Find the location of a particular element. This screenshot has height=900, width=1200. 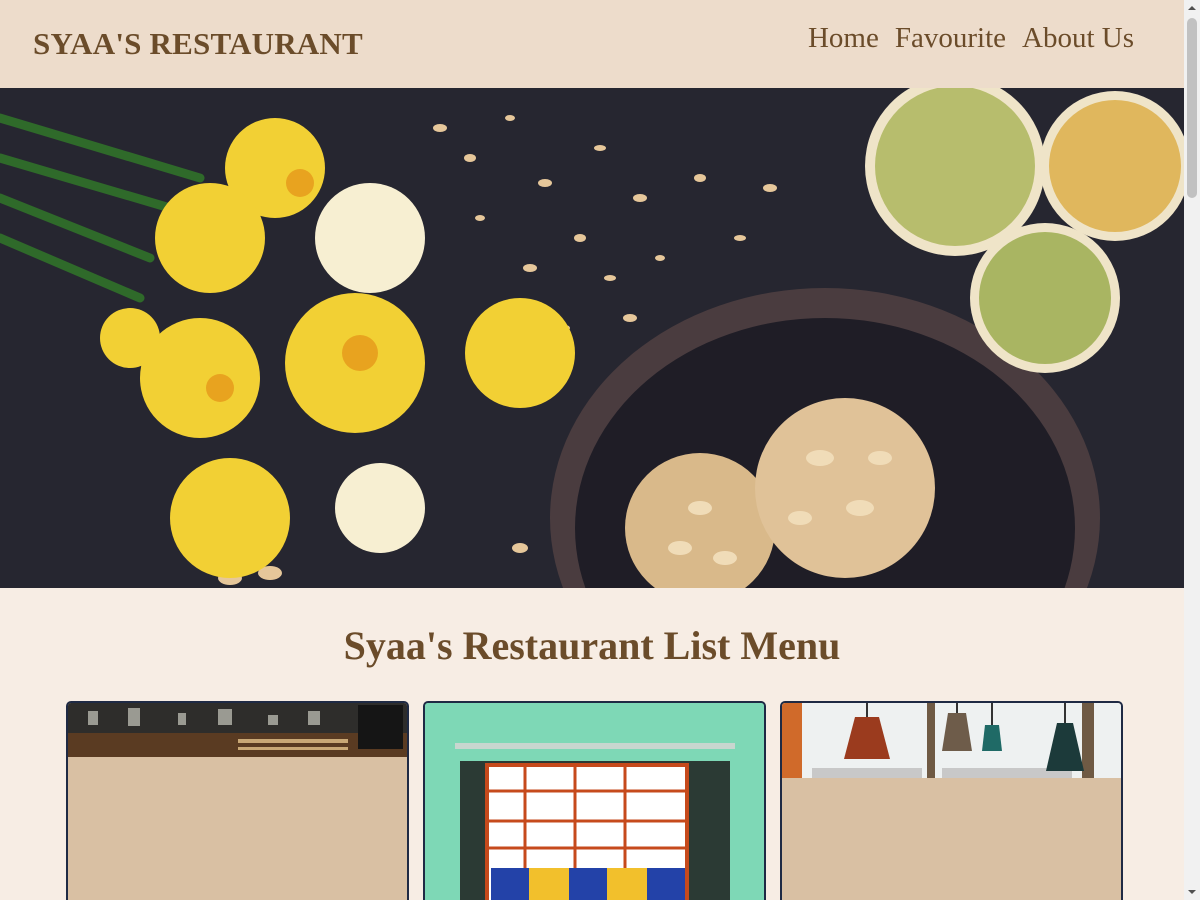

nav-about-us-link: About Us is located at coordinates (1078, 38).